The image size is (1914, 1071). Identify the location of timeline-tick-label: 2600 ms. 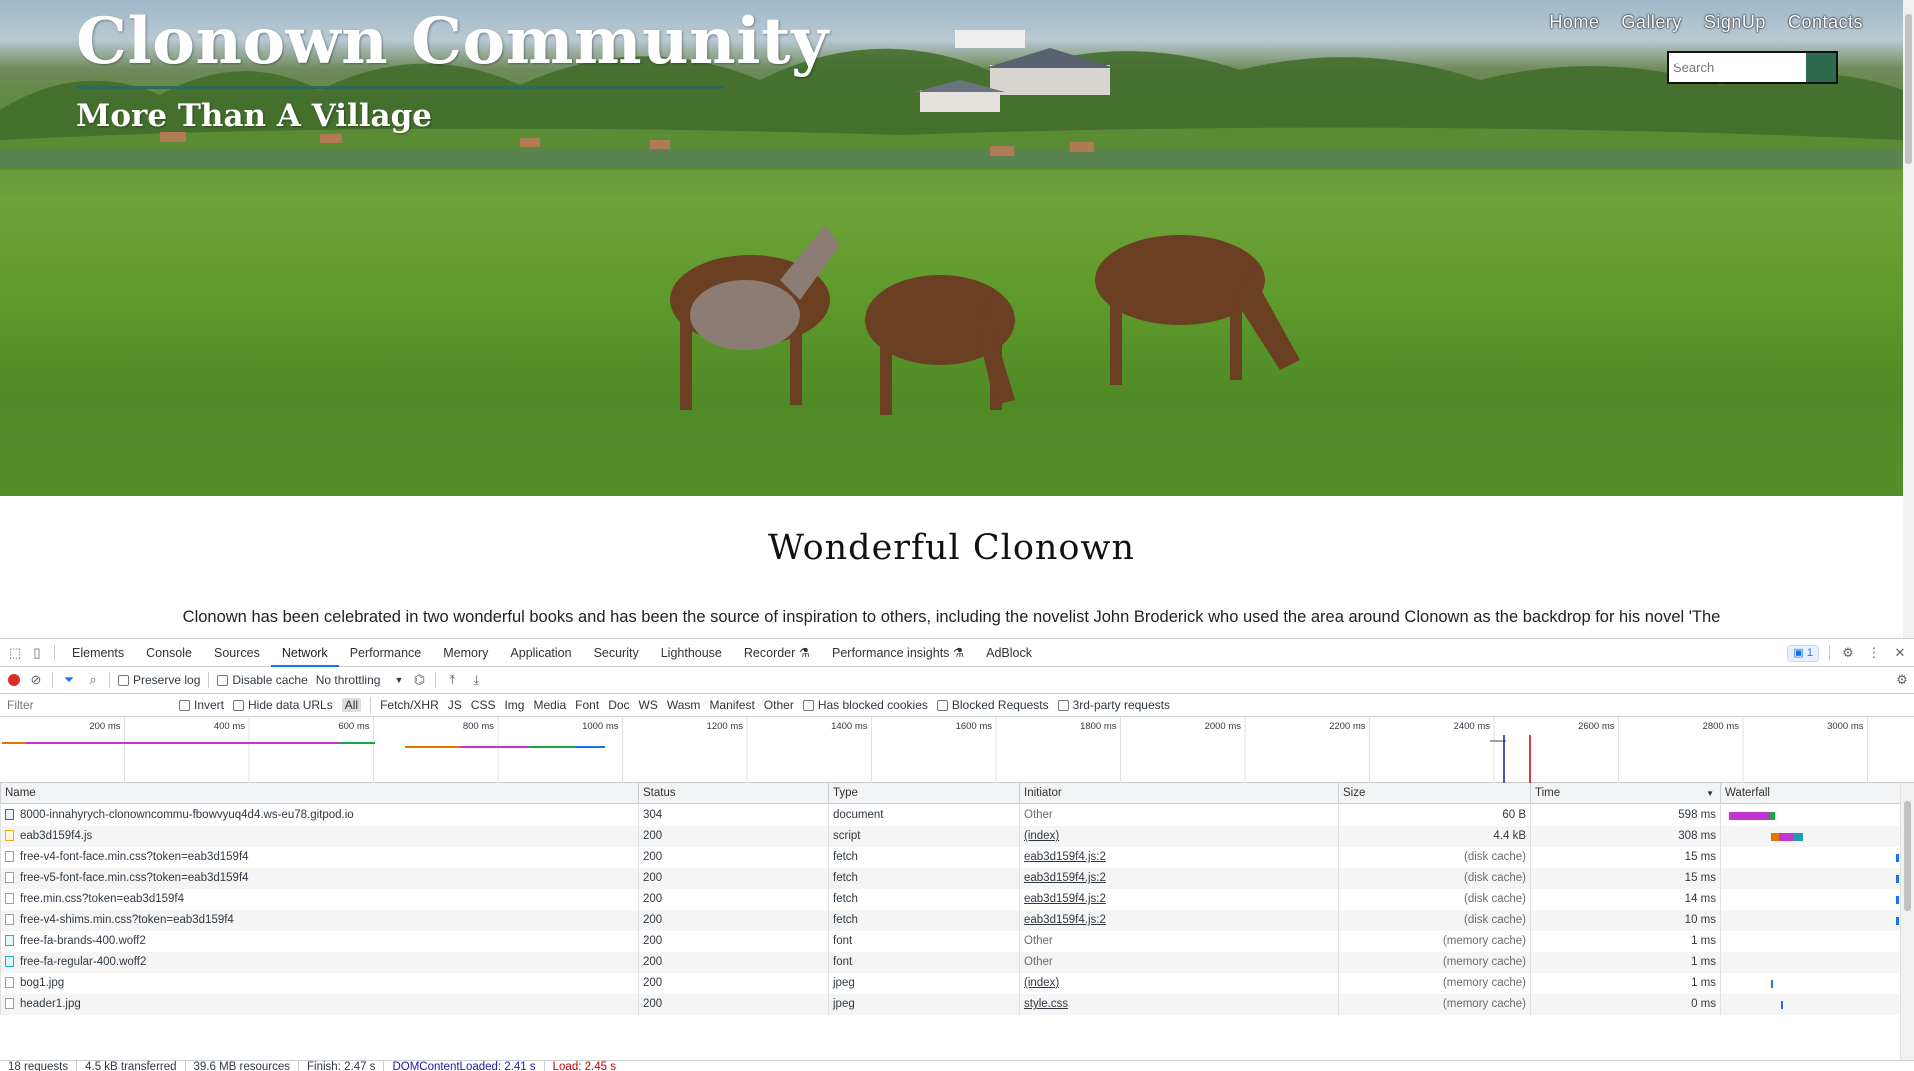
(1596, 726).